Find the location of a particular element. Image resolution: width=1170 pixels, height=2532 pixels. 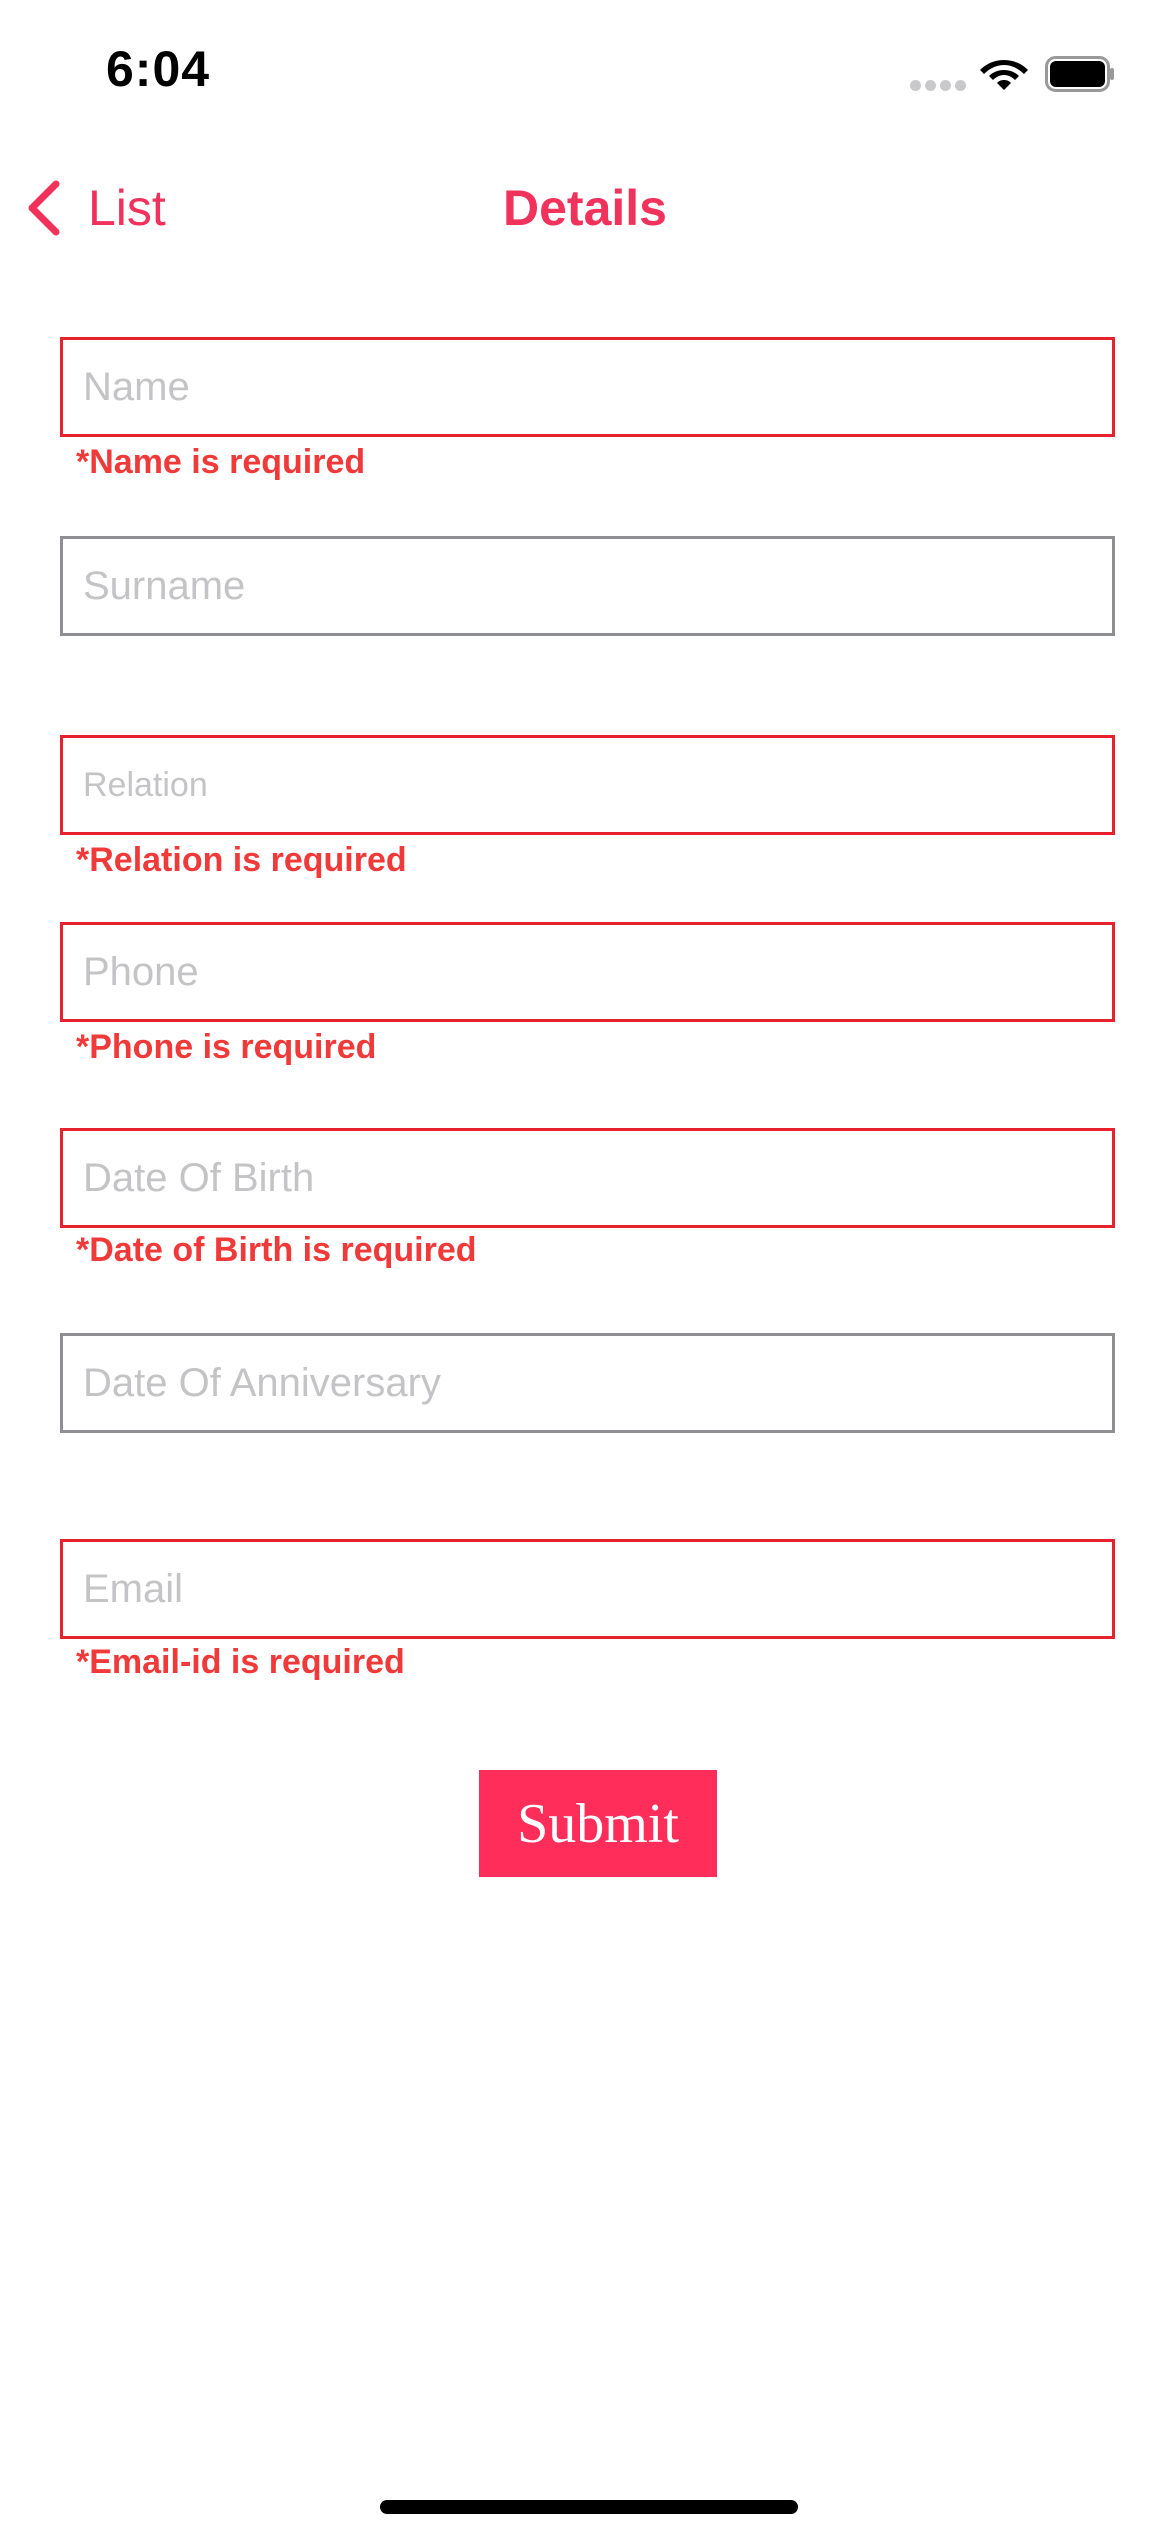

relation-error: *Relation is required is located at coordinates (241, 860).